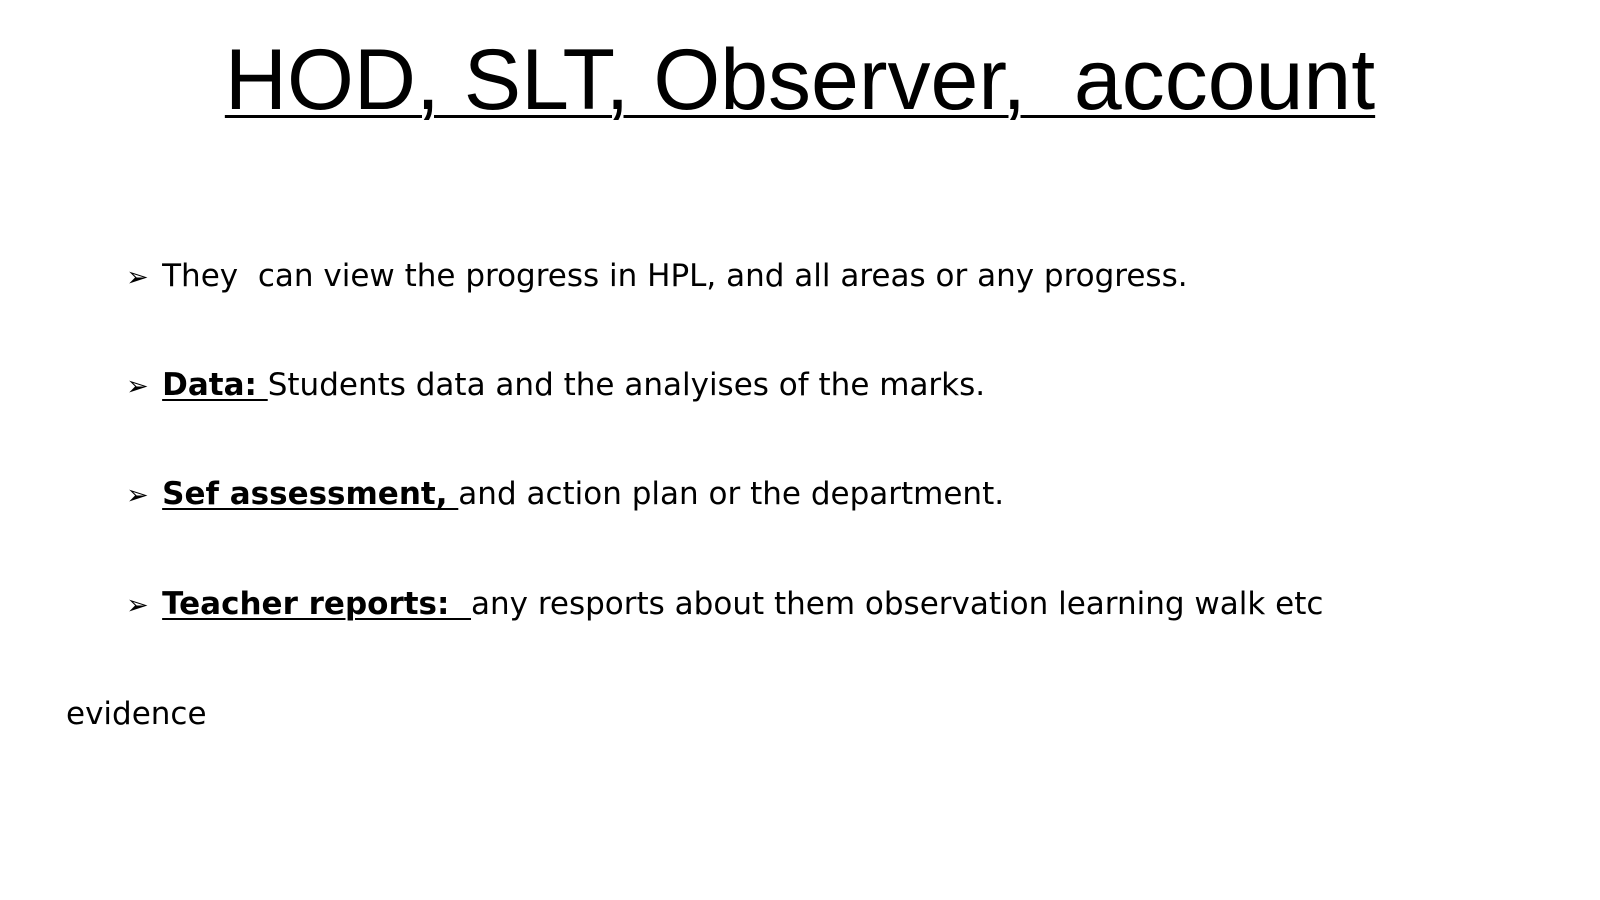 The width and height of the screenshot is (1600, 900). I want to click on bullet-text: and action plan or the department., so click(731, 494).